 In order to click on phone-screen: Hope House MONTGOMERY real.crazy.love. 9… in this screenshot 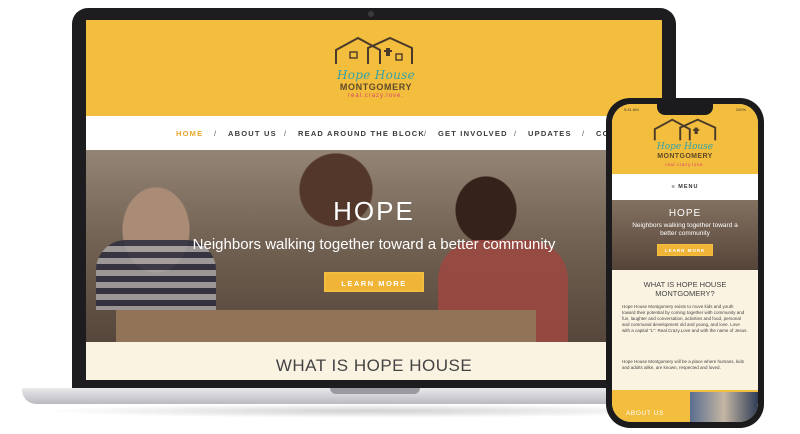, I will do `click(685, 263)`.